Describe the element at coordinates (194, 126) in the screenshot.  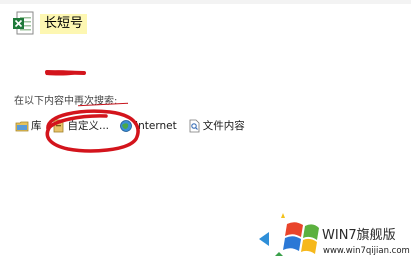
I see `file-content-icon` at that location.